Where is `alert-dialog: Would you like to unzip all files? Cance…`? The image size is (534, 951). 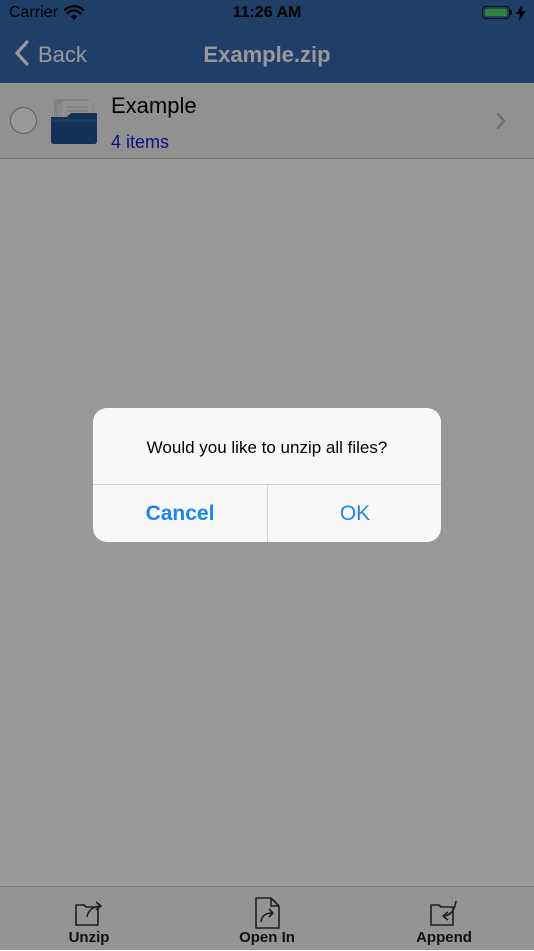 alert-dialog: Would you like to unzip all files? Cance… is located at coordinates (267, 475).